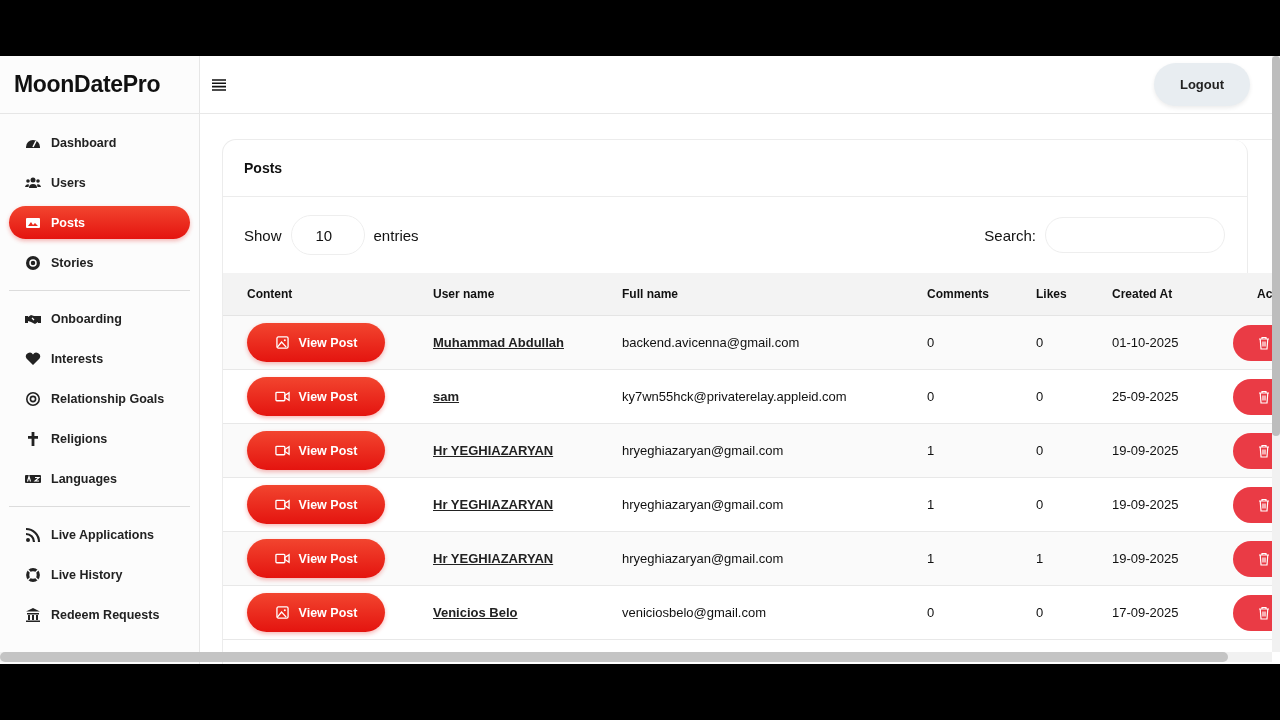 Image resolution: width=1280 pixels, height=720 pixels. Describe the element at coordinates (475, 612) in the screenshot. I see `user-name-link: Venicios Belo` at that location.